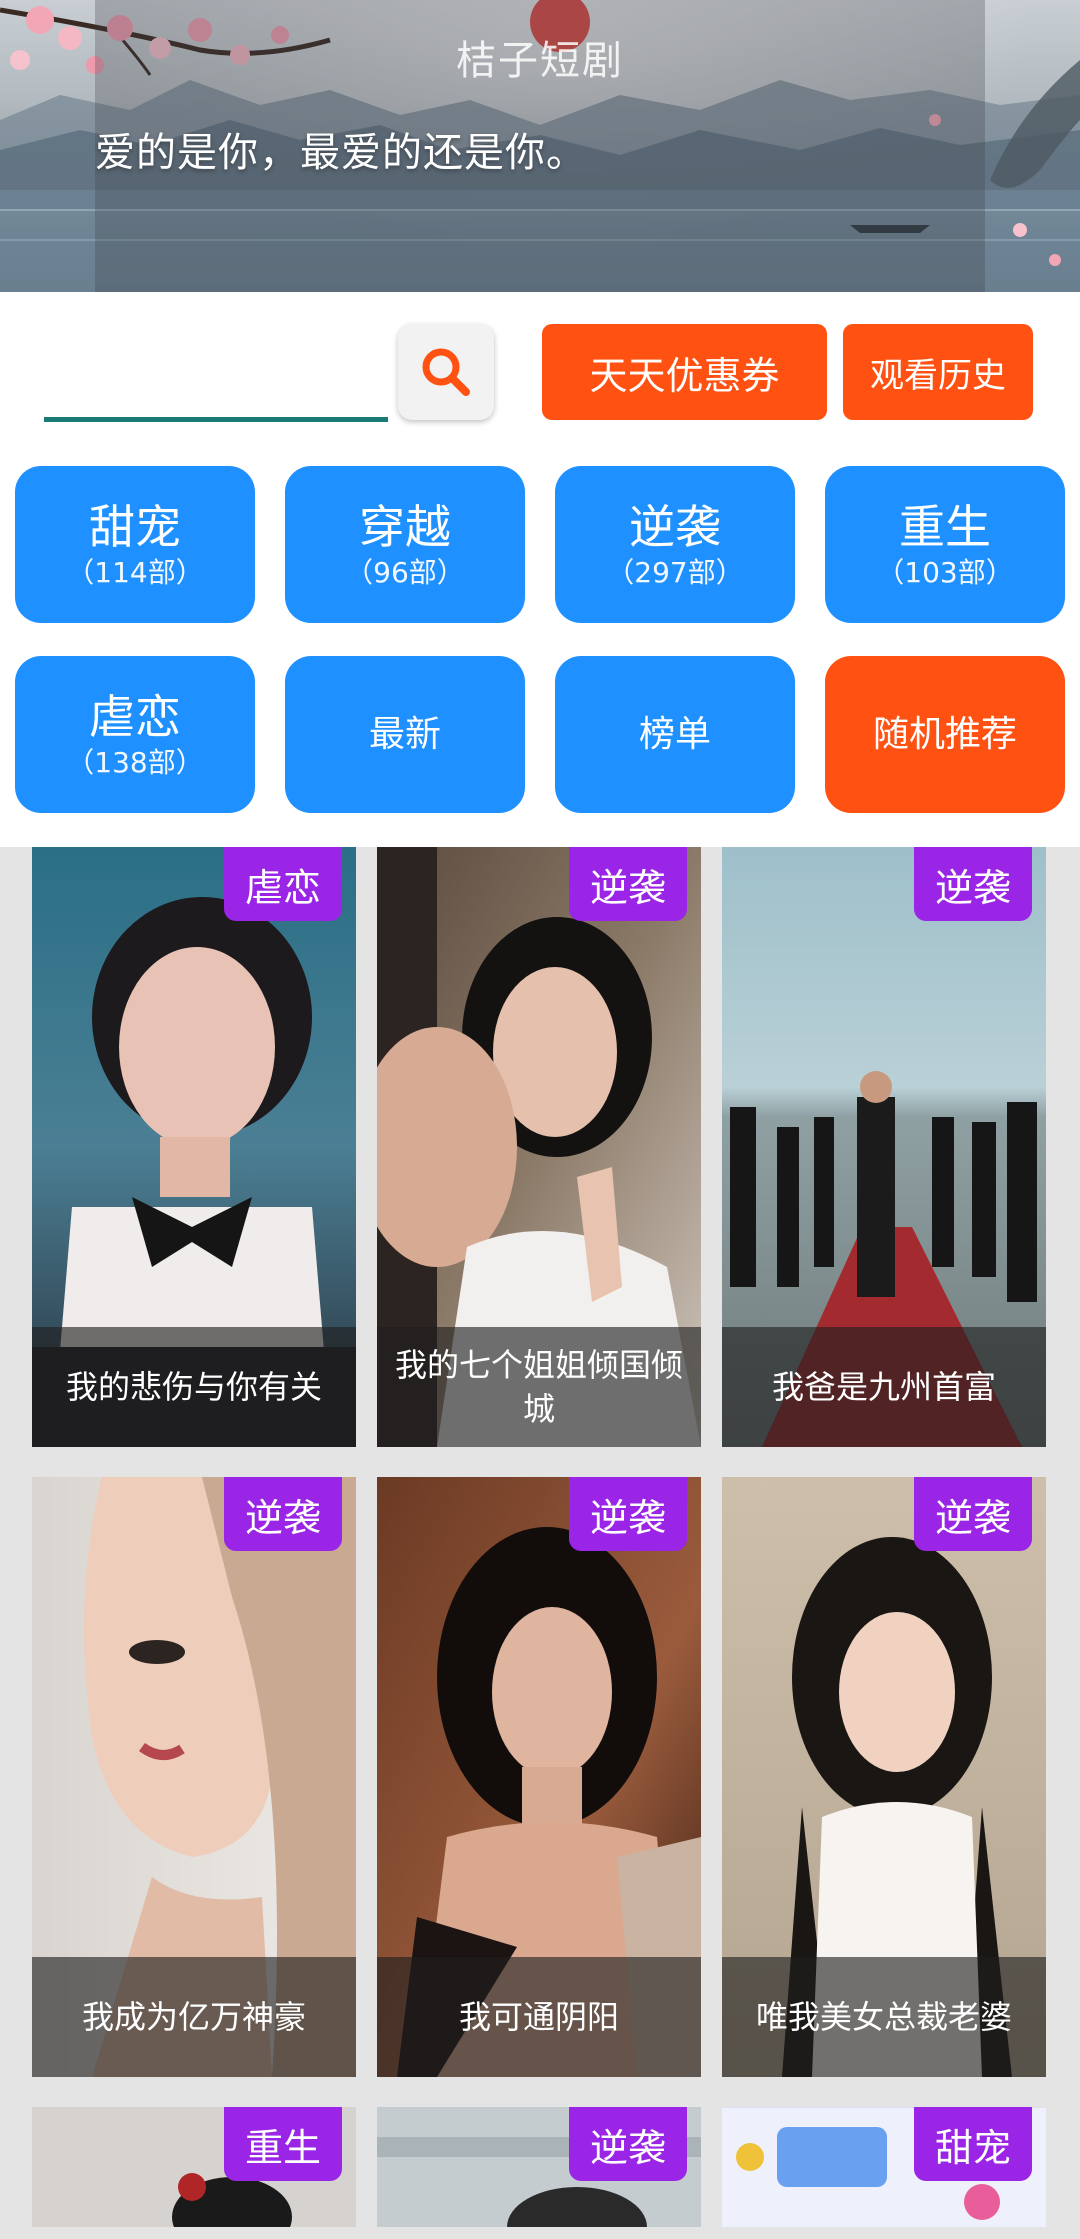  I want to click on category-comeback-button: 逆袭 （297部）, so click(675, 544).